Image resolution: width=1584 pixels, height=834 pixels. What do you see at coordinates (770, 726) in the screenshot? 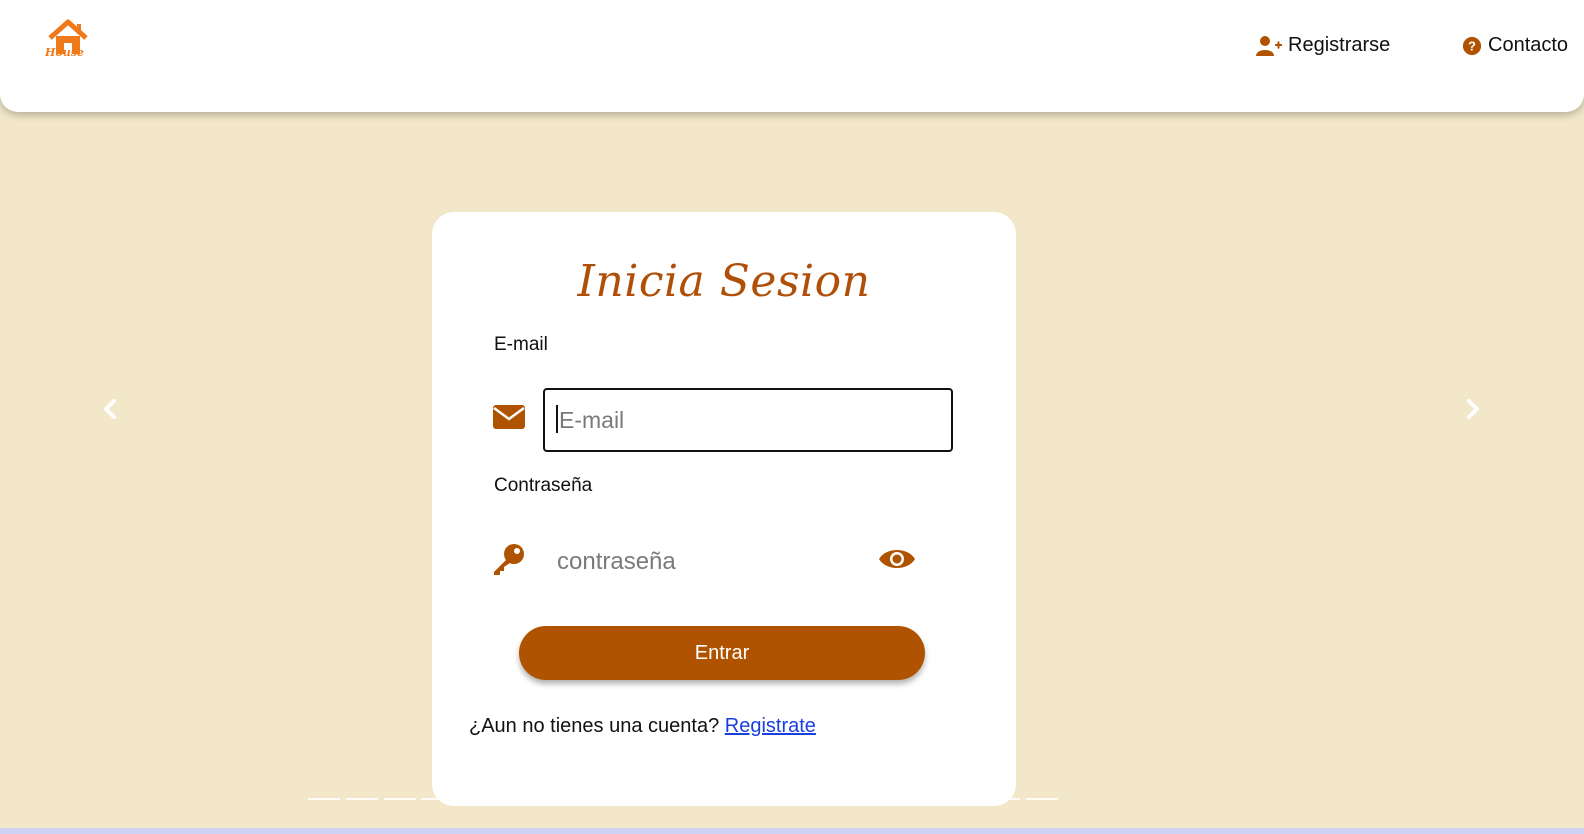
I see `signup-link: Registrate` at bounding box center [770, 726].